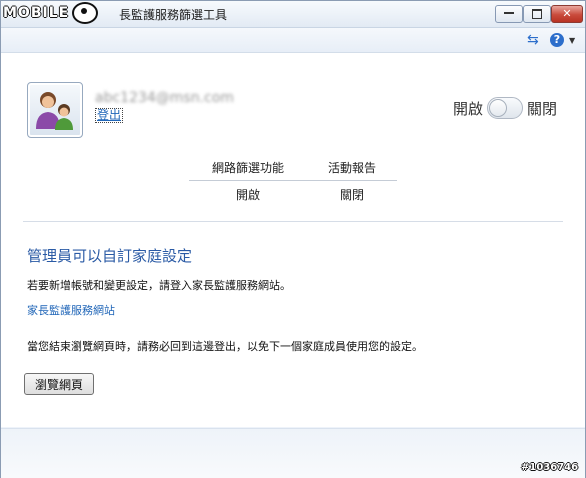  What do you see at coordinates (59, 384) in the screenshot?
I see `browse-web-button: 瀏覽網頁` at bounding box center [59, 384].